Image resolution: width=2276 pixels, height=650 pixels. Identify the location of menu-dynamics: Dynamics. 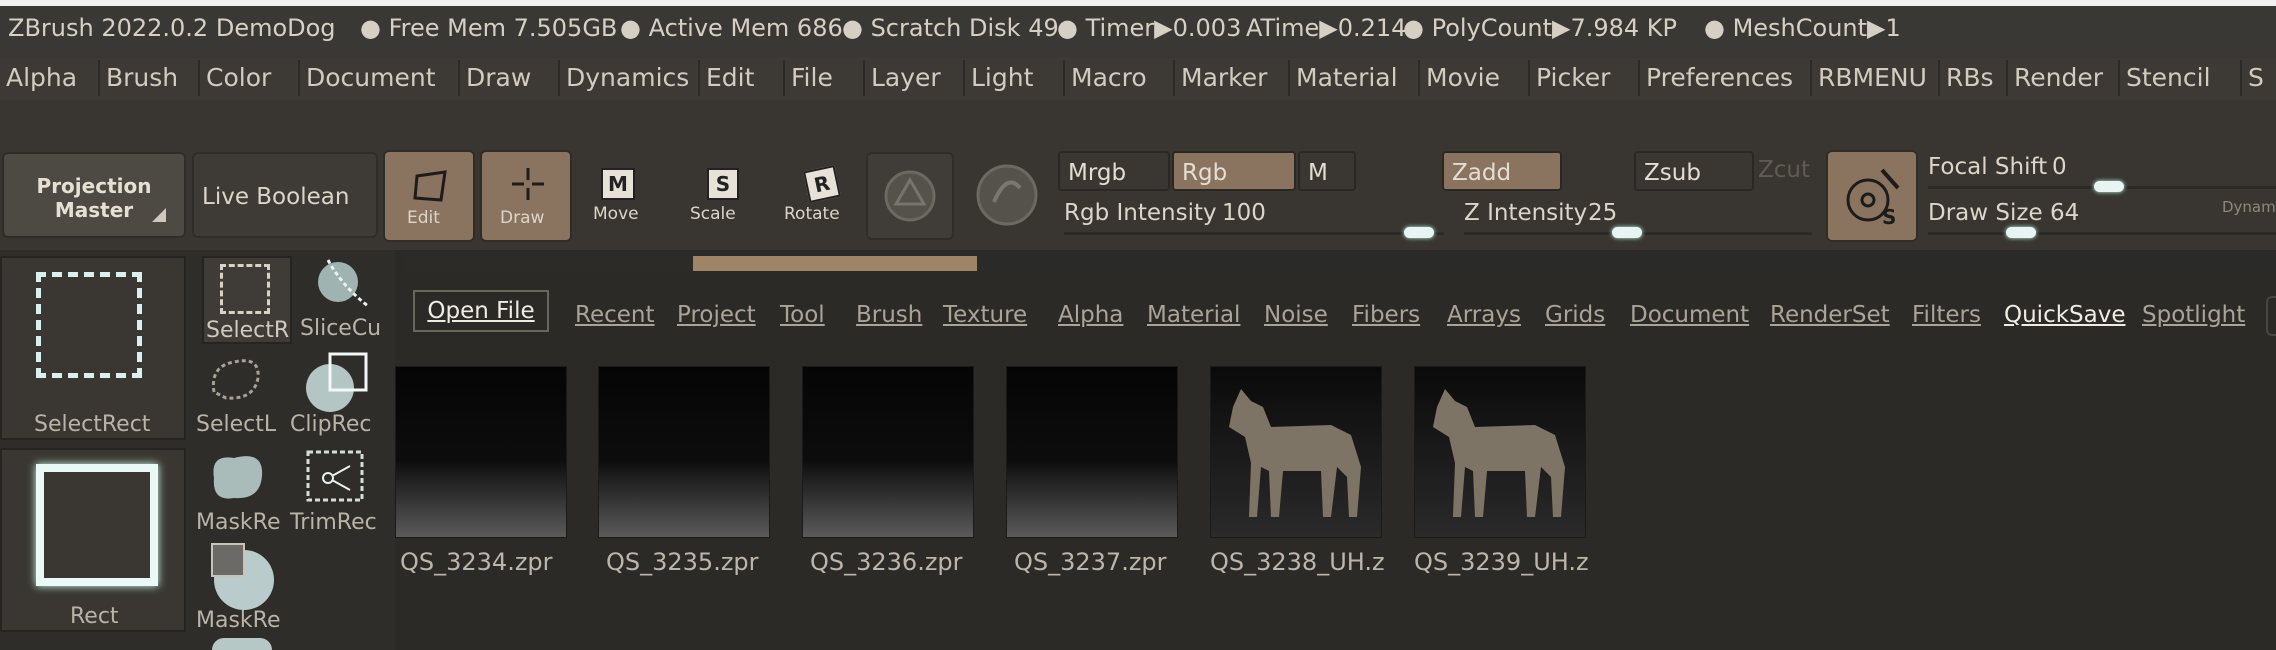
(630, 78).